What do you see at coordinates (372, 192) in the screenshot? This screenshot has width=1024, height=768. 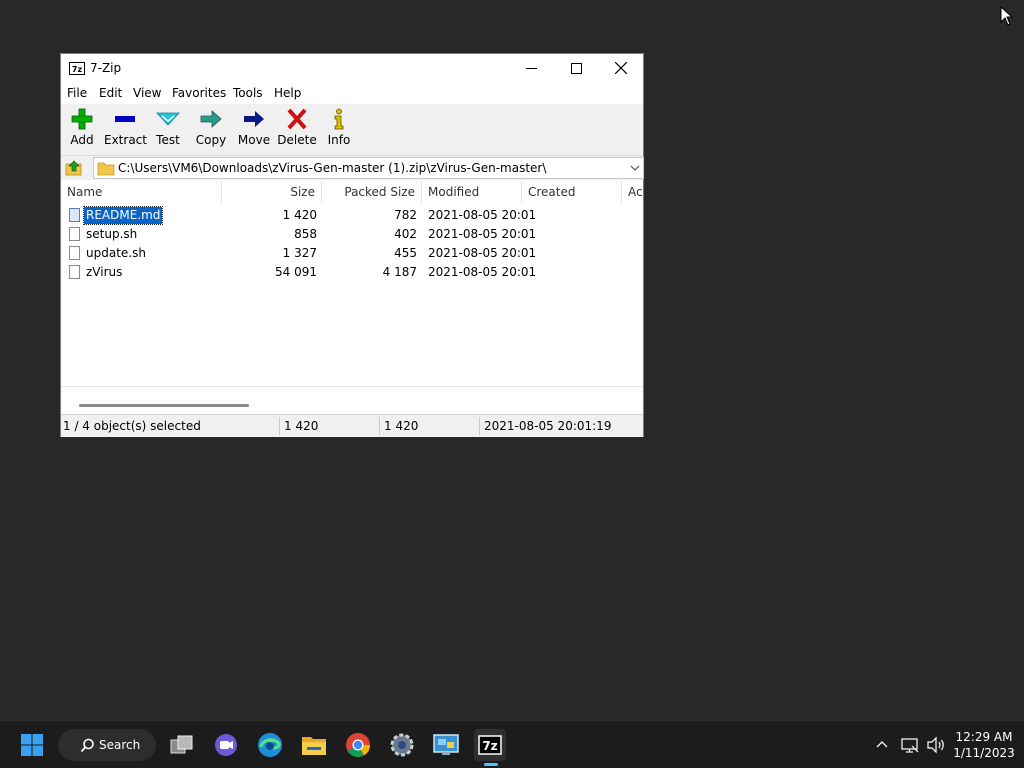 I see `column-packed-size: Packed Size` at bounding box center [372, 192].